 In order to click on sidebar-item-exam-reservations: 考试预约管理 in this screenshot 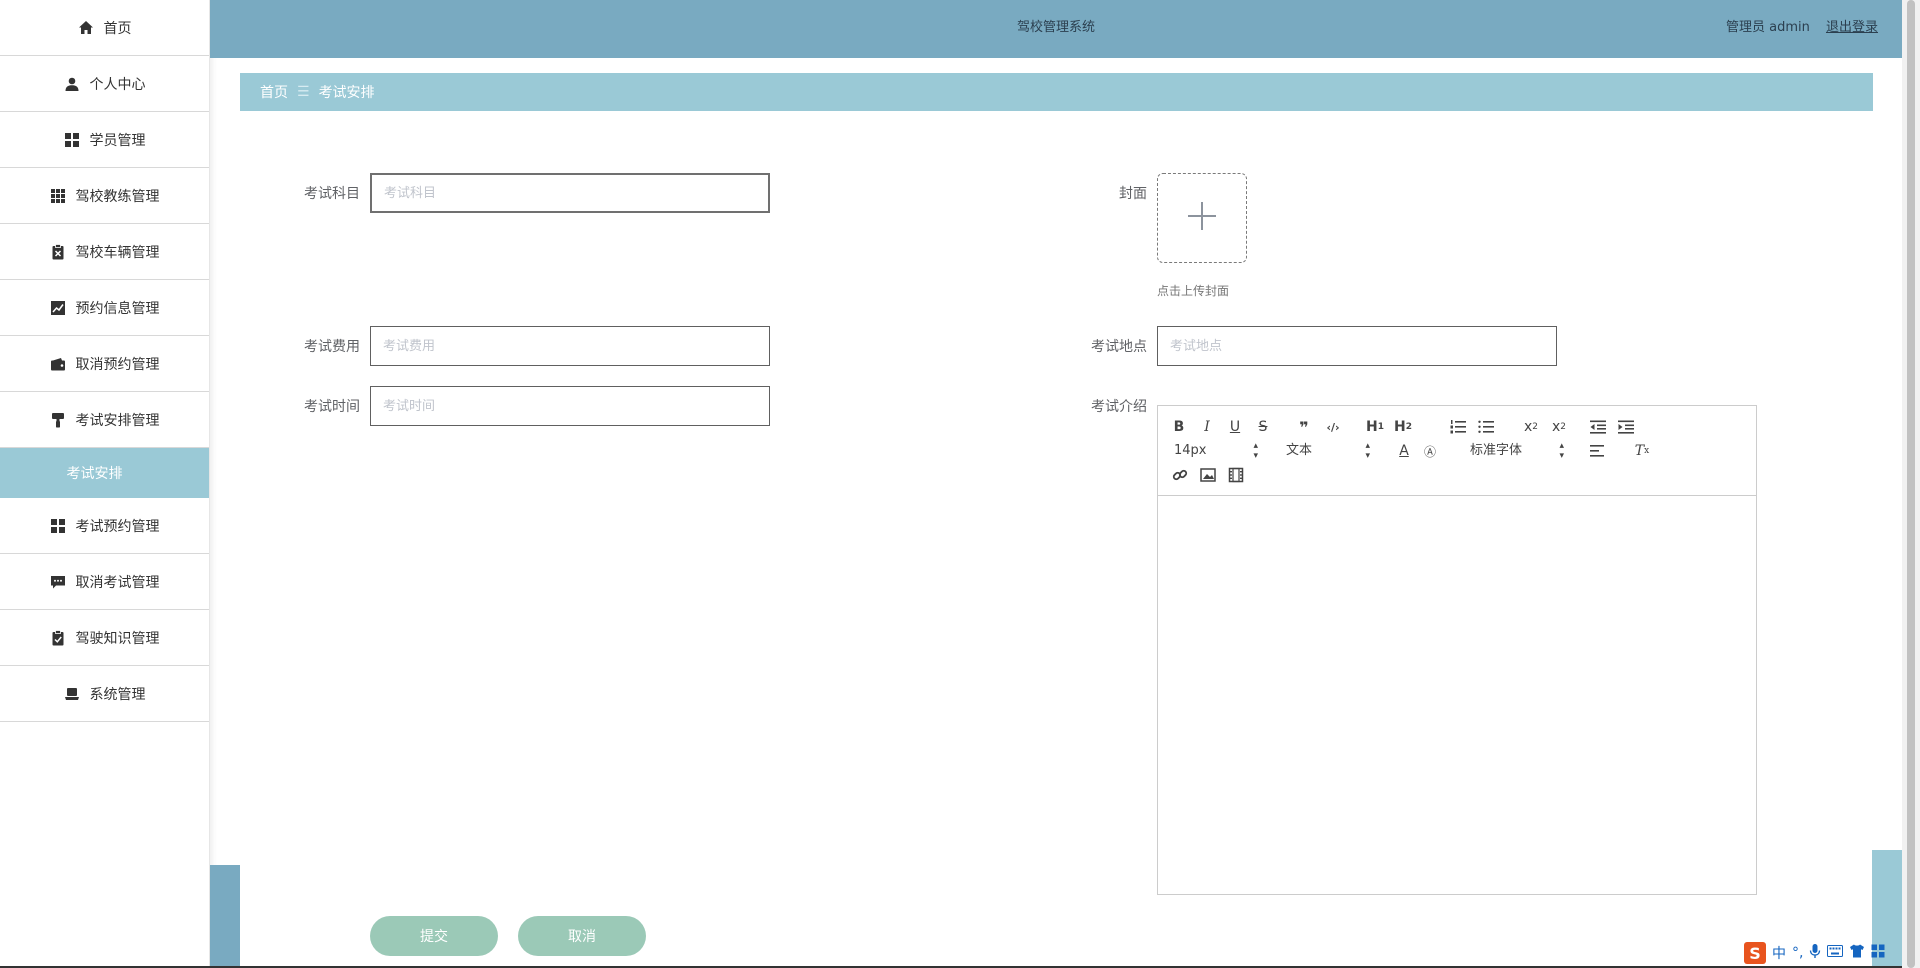, I will do `click(104, 526)`.